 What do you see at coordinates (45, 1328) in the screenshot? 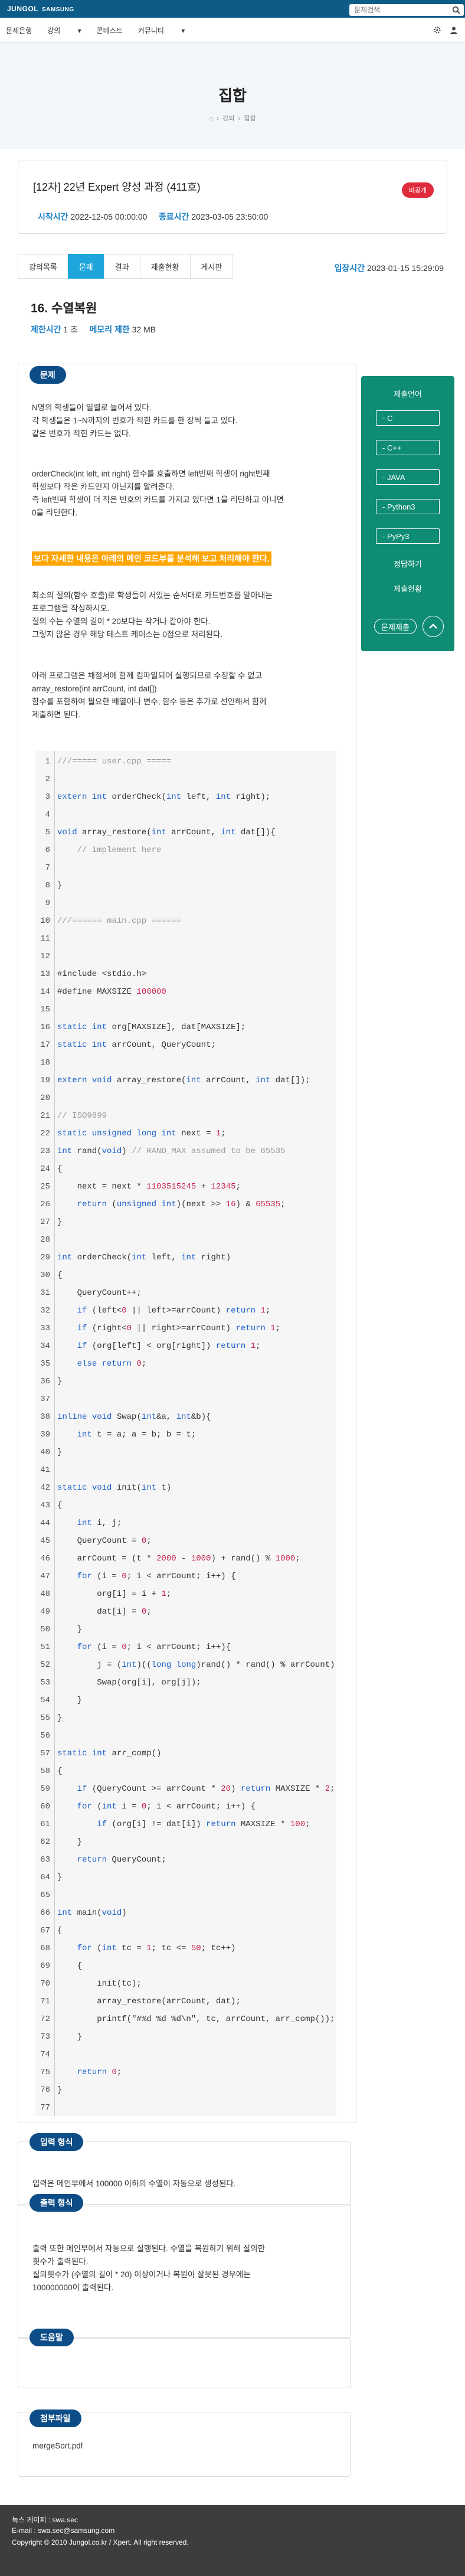
I see `line-number: 33` at bounding box center [45, 1328].